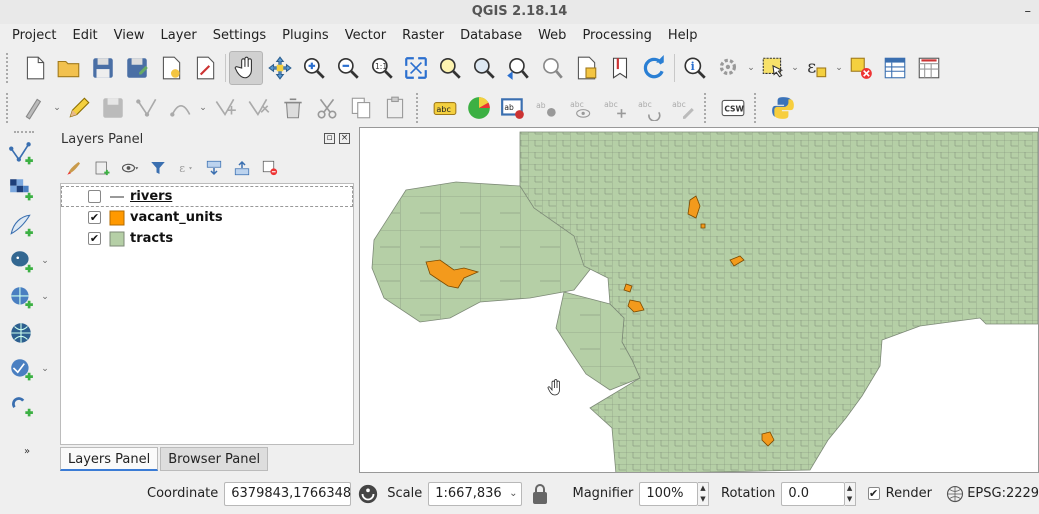  I want to click on pan-to-selection-icon, so click(280, 68).